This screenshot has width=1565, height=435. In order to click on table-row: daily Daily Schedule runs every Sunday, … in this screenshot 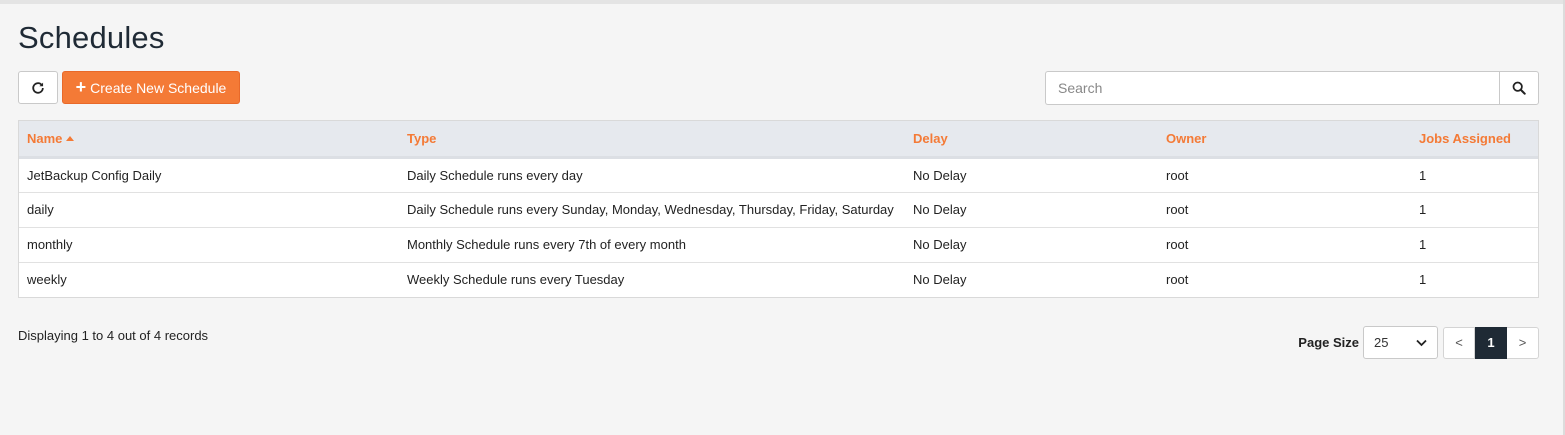, I will do `click(778, 209)`.